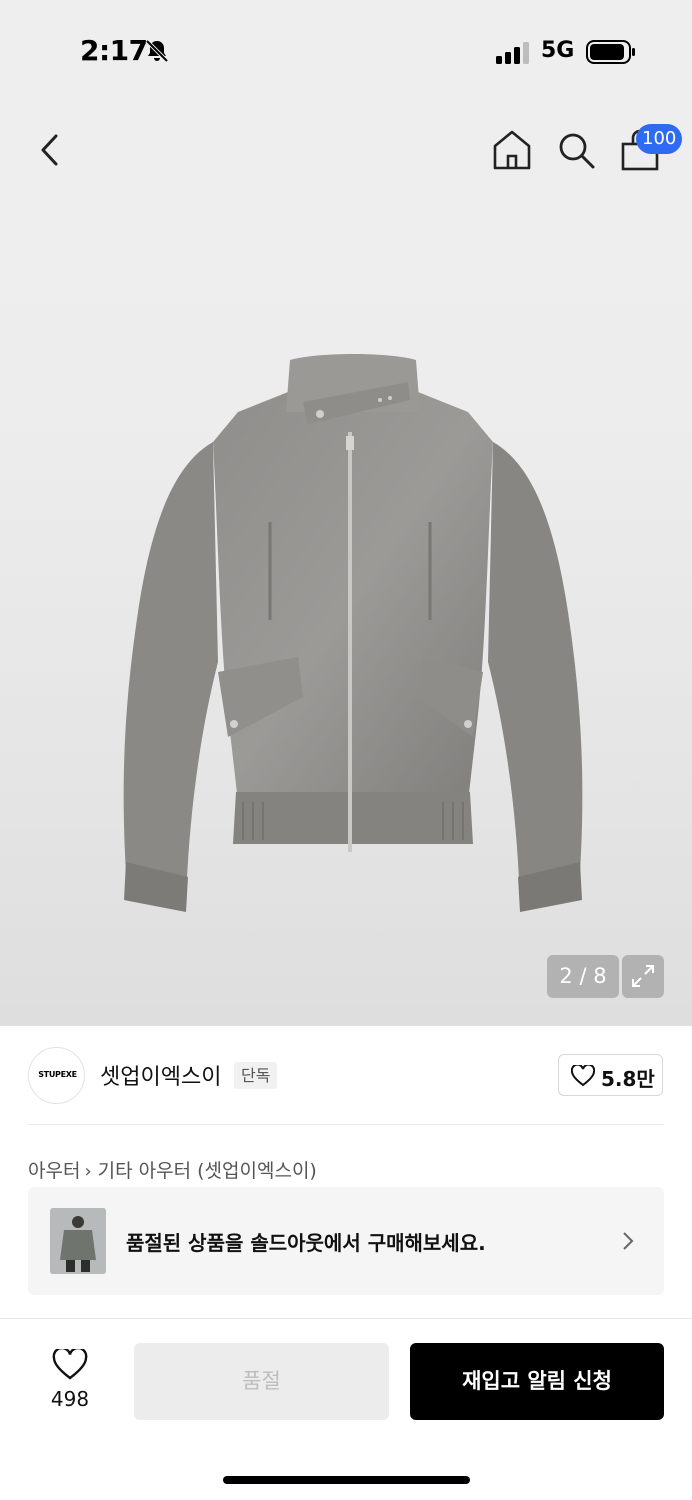  Describe the element at coordinates (346, 1480) in the screenshot. I see `home-indicator` at that location.